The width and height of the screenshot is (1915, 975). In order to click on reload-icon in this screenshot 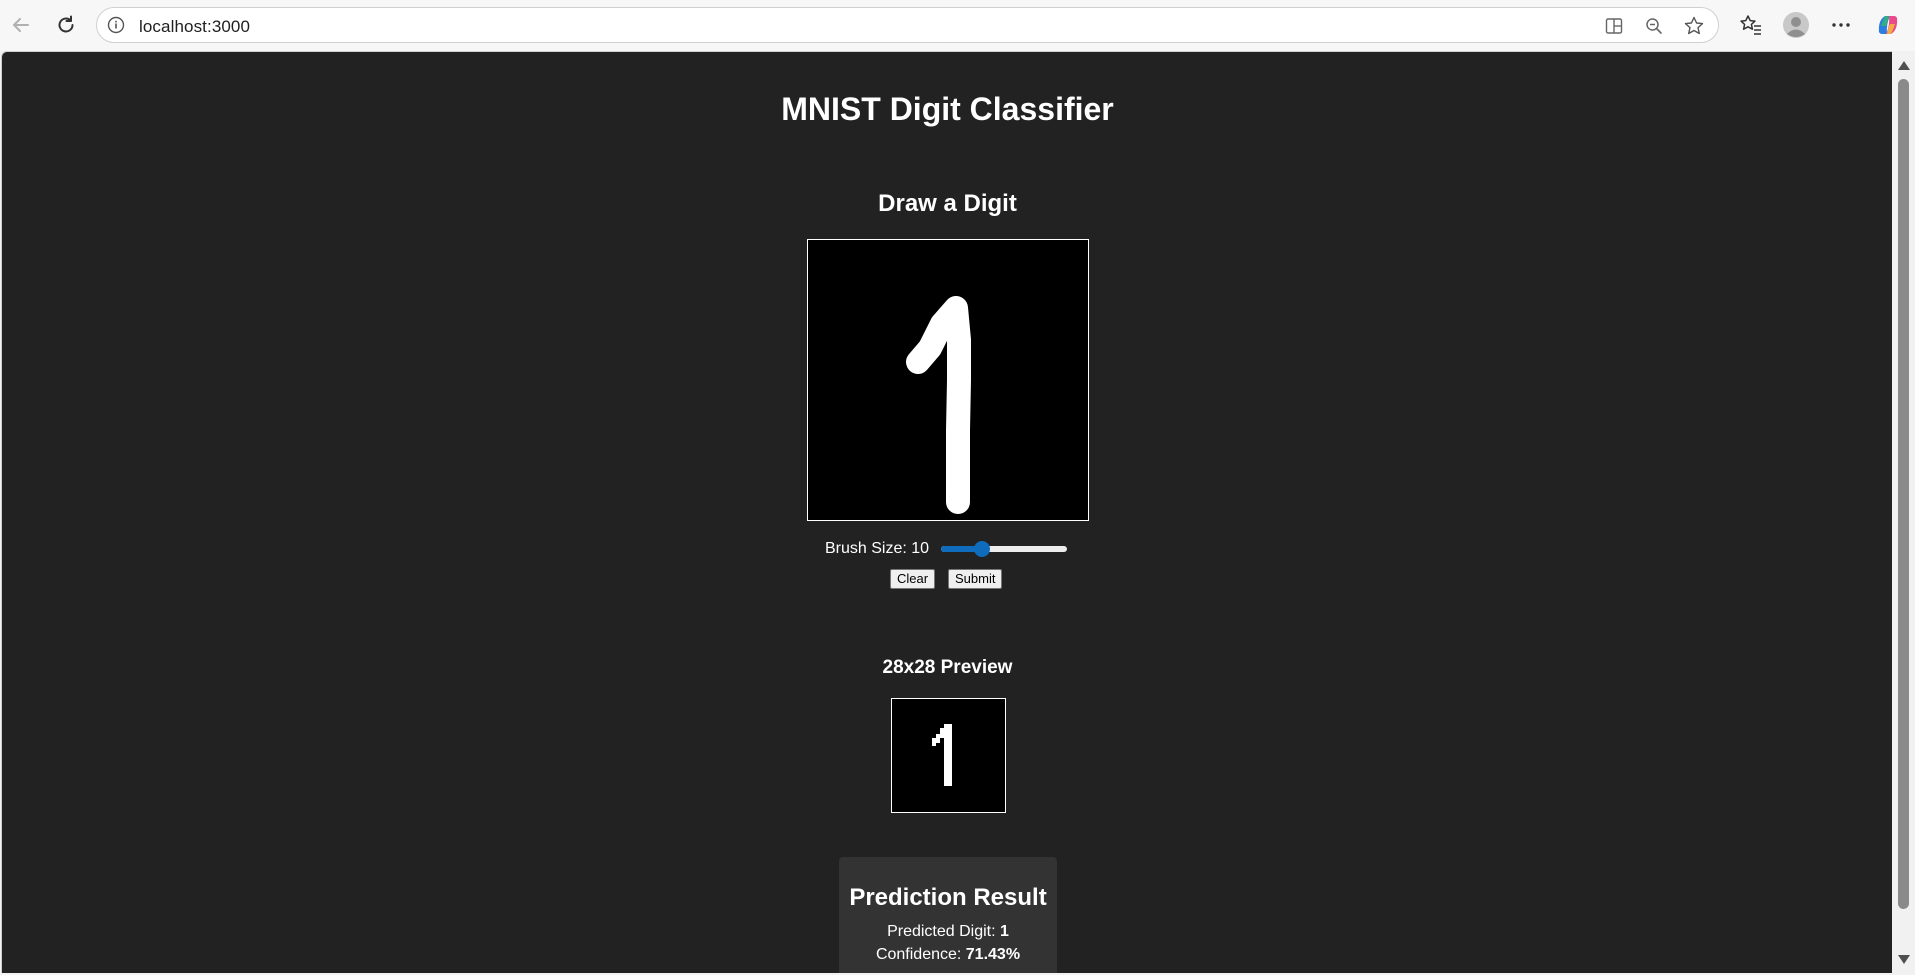, I will do `click(66, 24)`.